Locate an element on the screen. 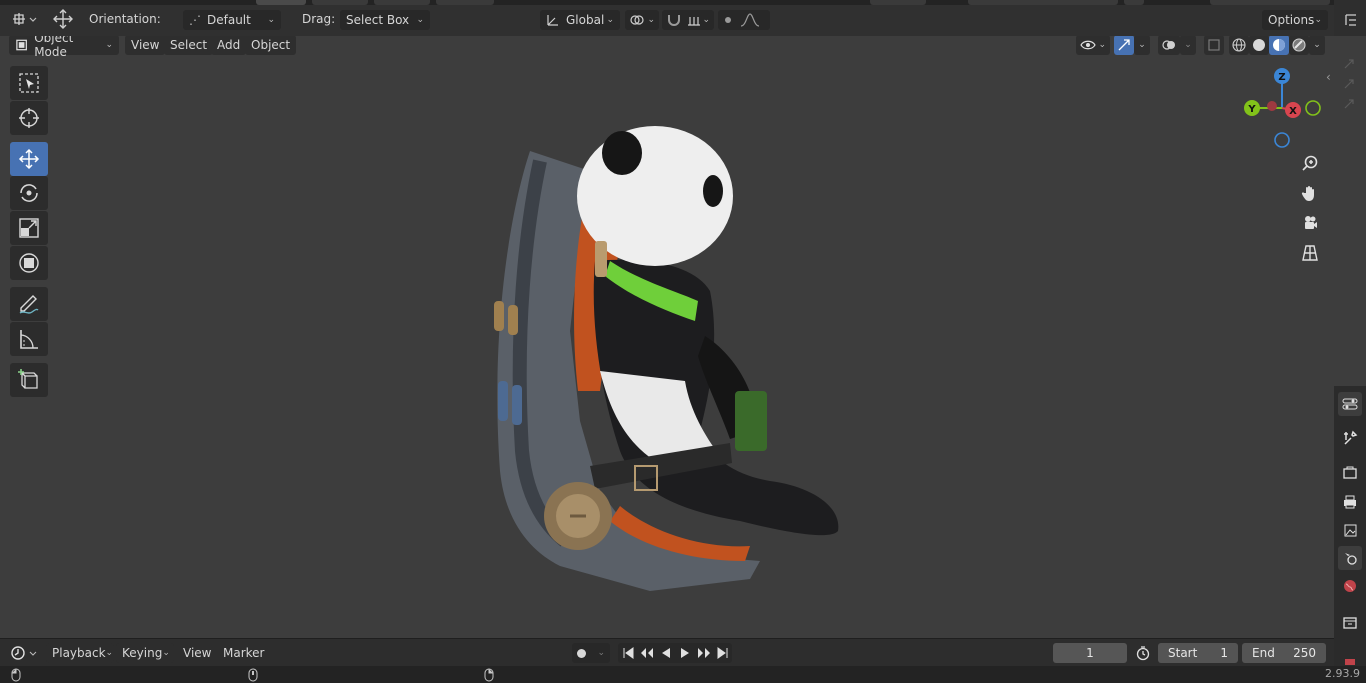 Image resolution: width=1366 pixels, height=683 pixels. pivot-point-dropdown: ⌄ is located at coordinates (642, 20).